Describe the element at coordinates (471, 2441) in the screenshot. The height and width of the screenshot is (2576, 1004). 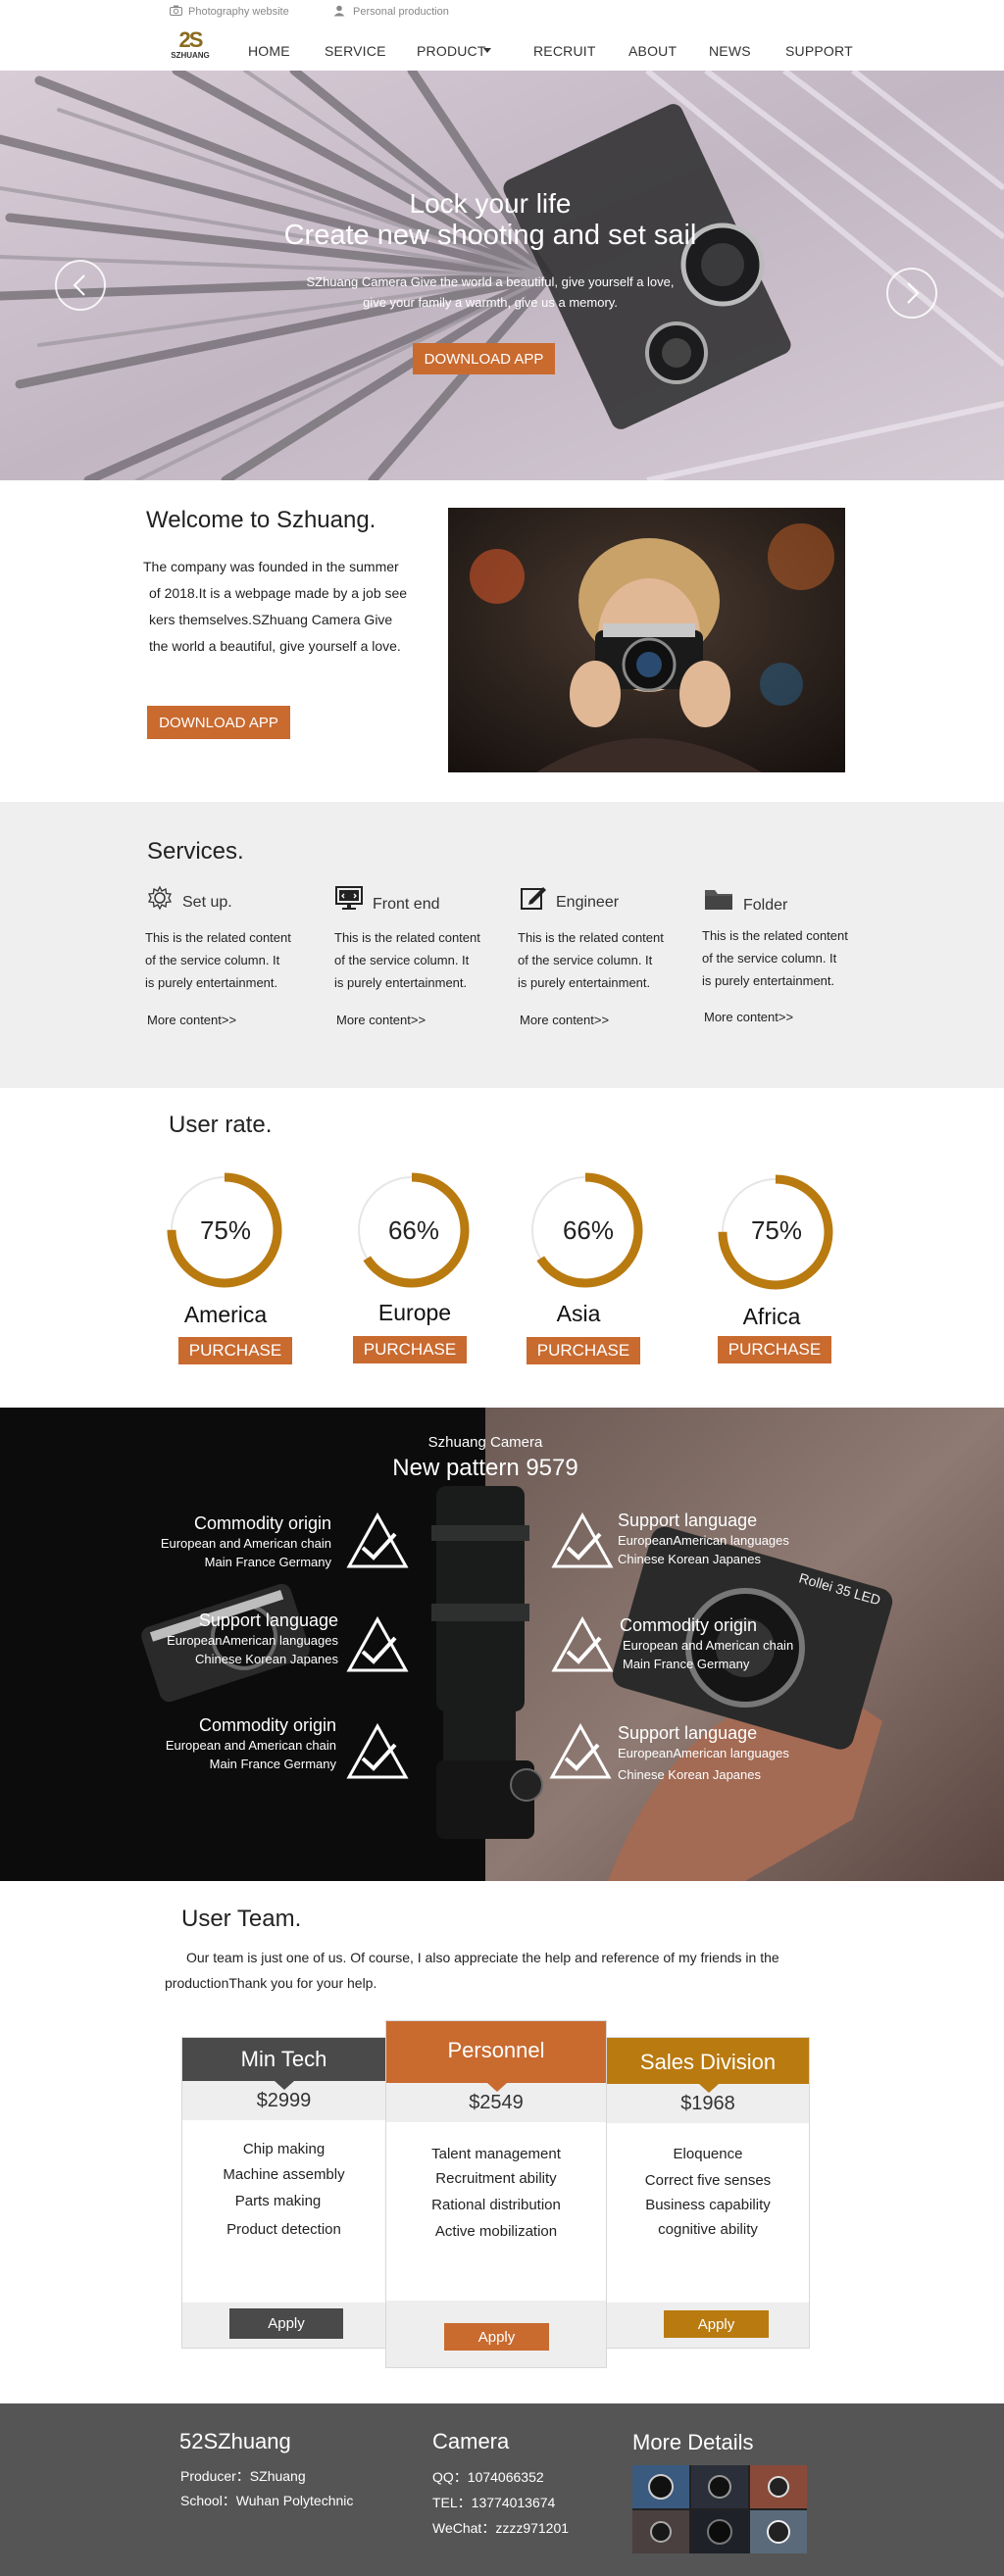
I see `footer-col2-title: Camera` at that location.